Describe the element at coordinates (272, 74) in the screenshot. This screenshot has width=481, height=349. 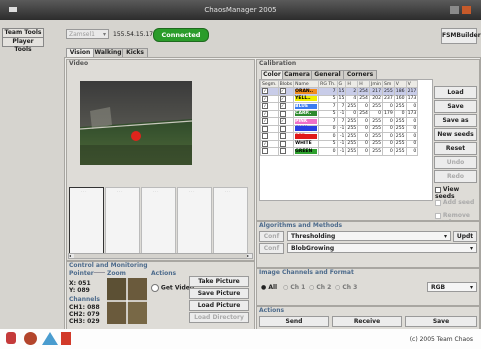
I see `tab-color: Color` at that location.